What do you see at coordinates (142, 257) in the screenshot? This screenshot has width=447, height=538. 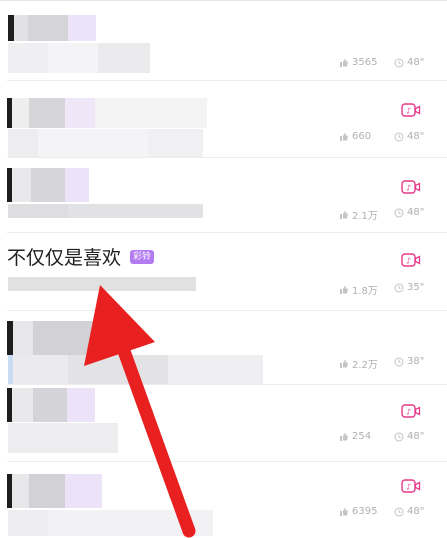 I see `ringtone-badge: 彩铃` at bounding box center [142, 257].